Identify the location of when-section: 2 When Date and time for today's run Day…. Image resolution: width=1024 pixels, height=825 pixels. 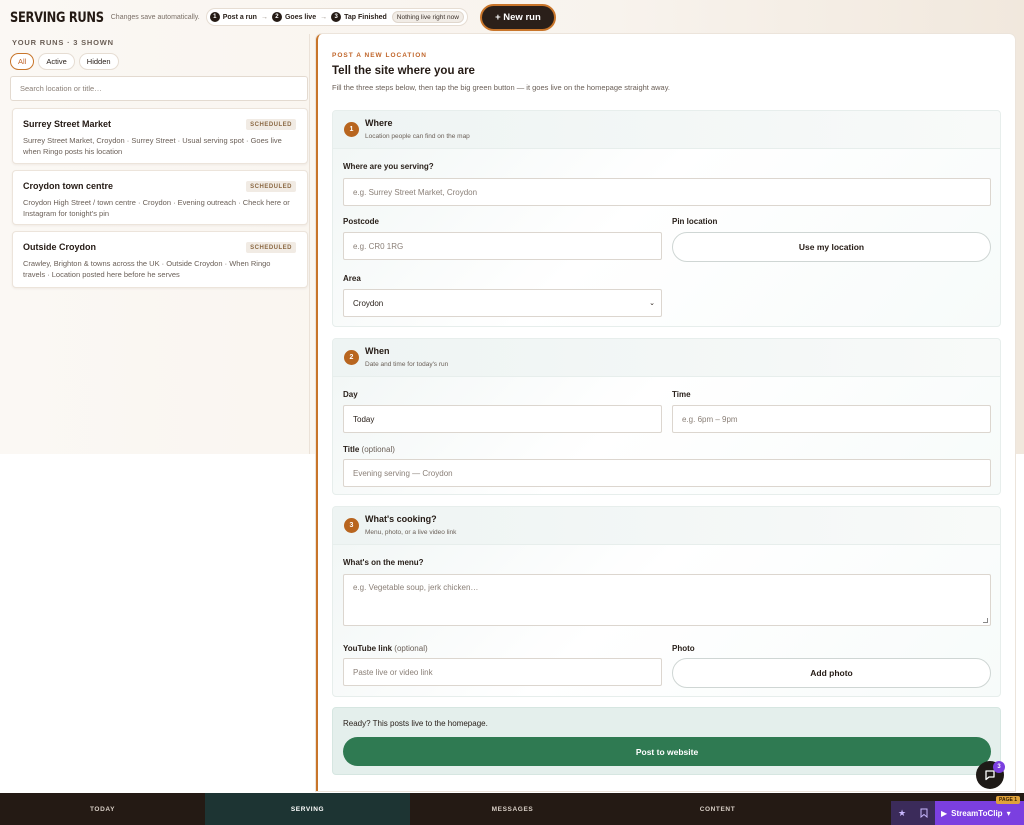
(666, 416).